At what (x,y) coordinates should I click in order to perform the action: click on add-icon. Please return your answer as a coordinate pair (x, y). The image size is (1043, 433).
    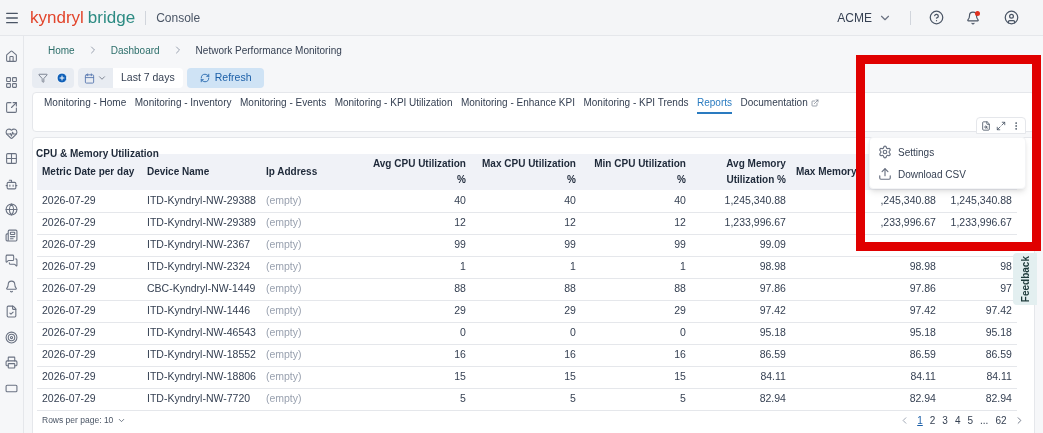
    Looking at the image, I should click on (62, 78).